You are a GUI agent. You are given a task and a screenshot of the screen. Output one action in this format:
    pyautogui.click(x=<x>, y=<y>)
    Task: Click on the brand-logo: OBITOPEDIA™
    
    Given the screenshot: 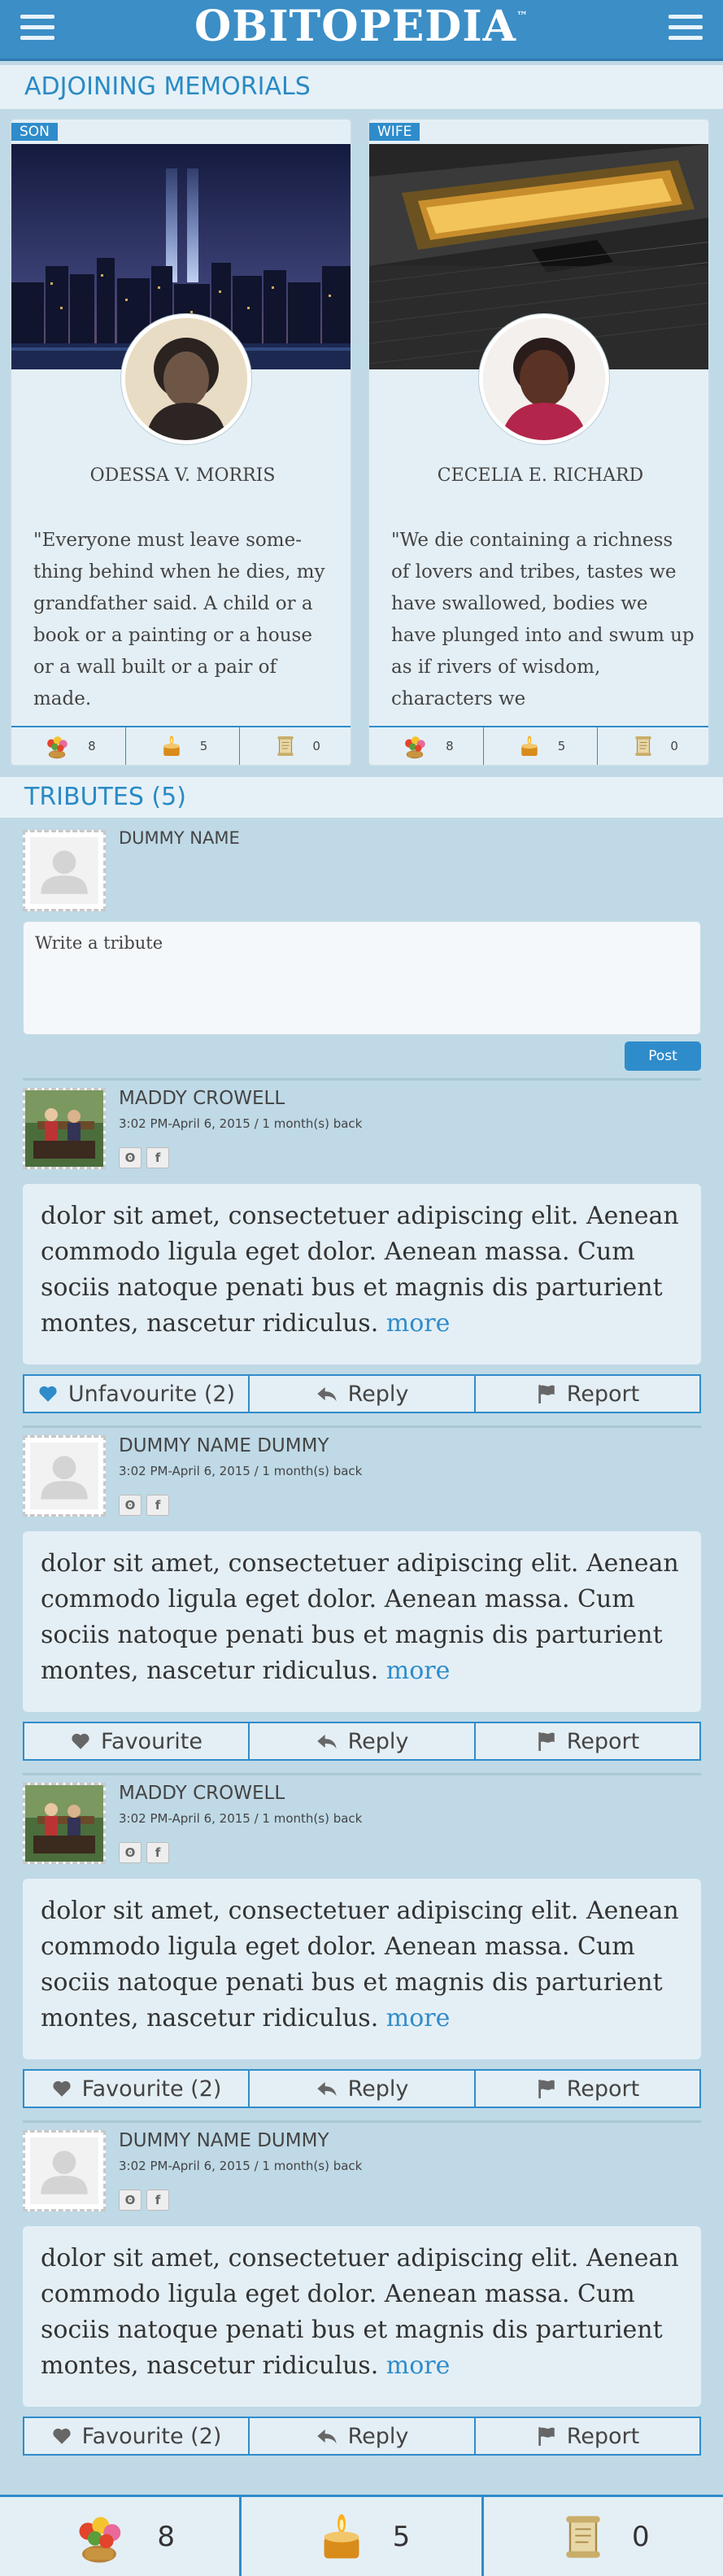 What is the action you would take?
    pyautogui.click(x=361, y=26)
    